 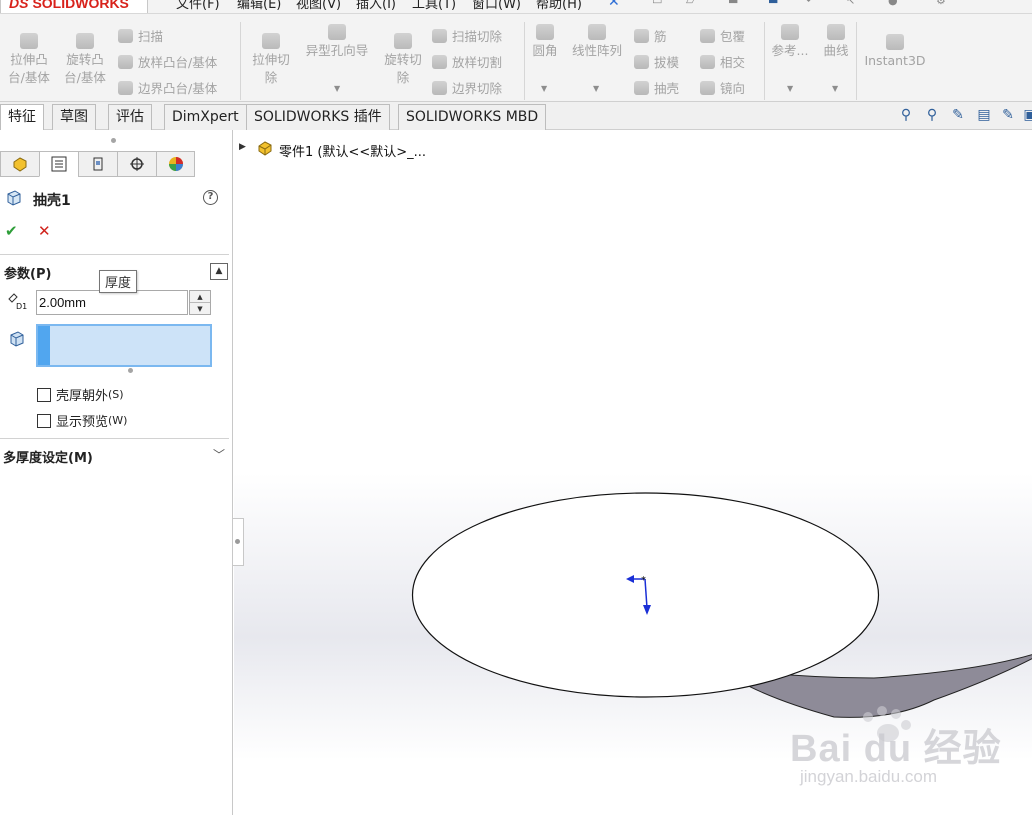 What do you see at coordinates (210, 197) in the screenshot?
I see `help-icon: ?` at bounding box center [210, 197].